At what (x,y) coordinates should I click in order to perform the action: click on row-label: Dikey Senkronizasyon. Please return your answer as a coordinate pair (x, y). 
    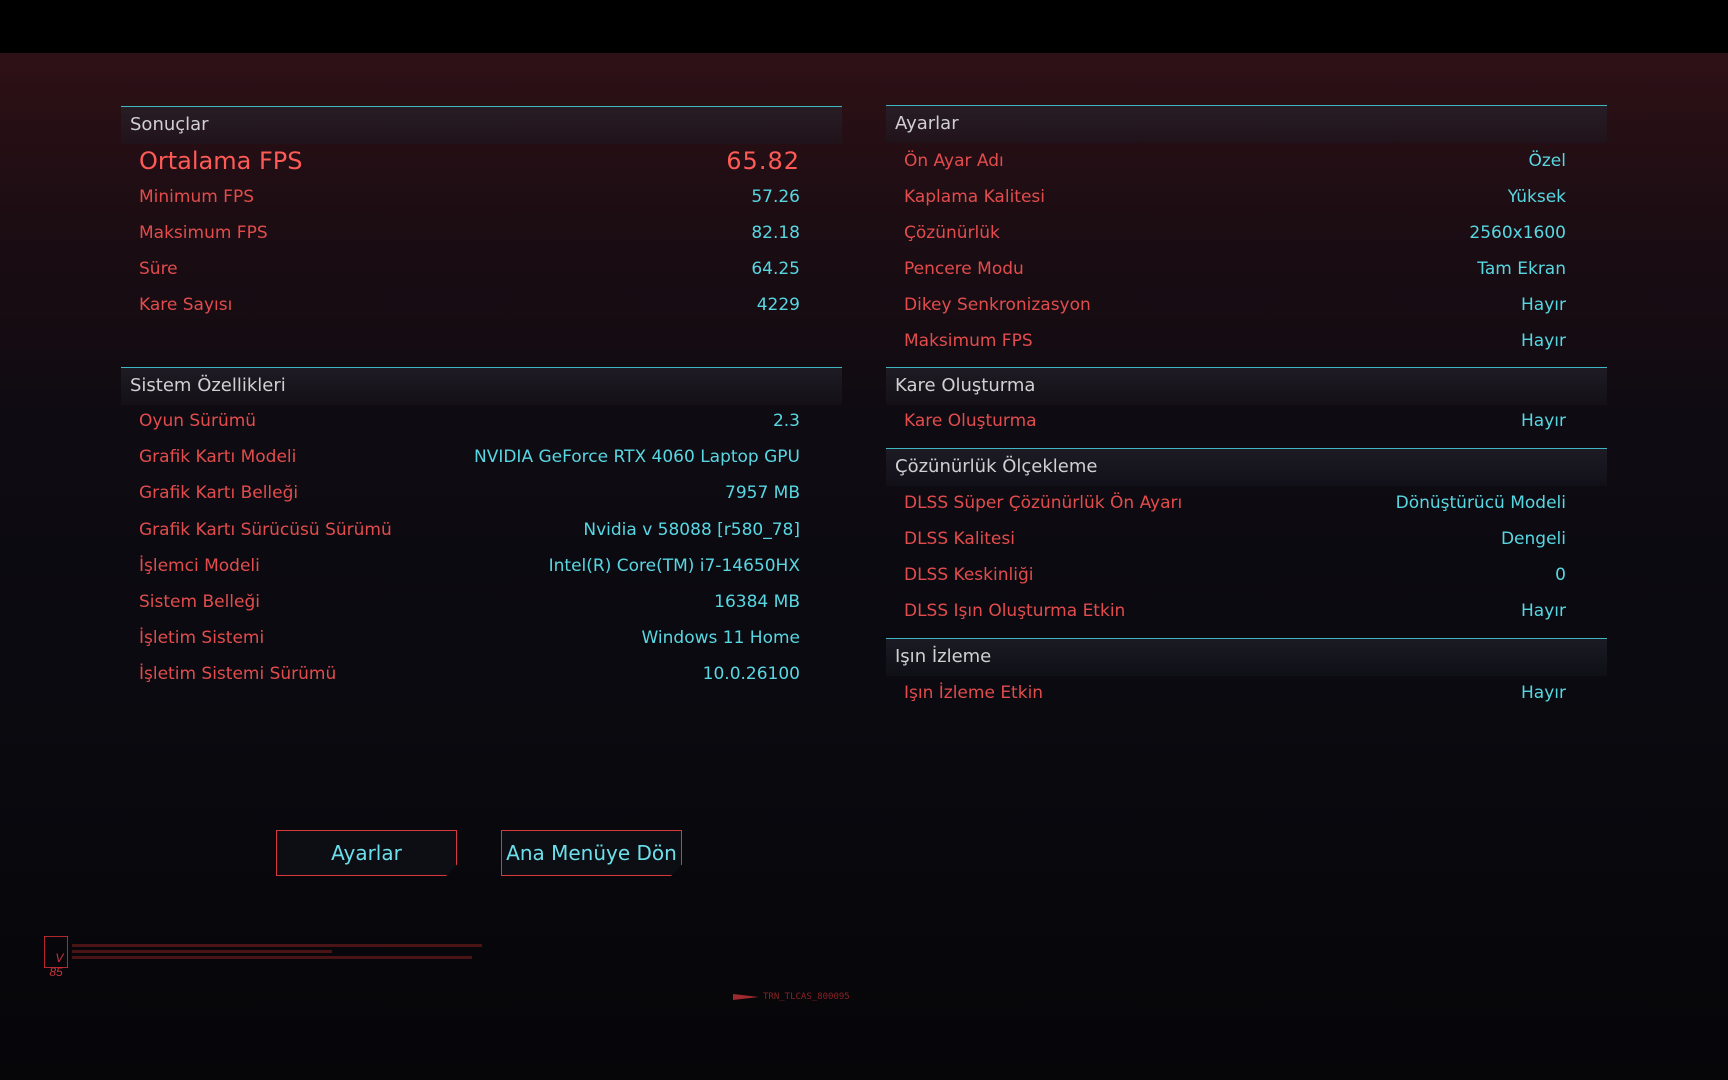
    Looking at the image, I should click on (997, 305).